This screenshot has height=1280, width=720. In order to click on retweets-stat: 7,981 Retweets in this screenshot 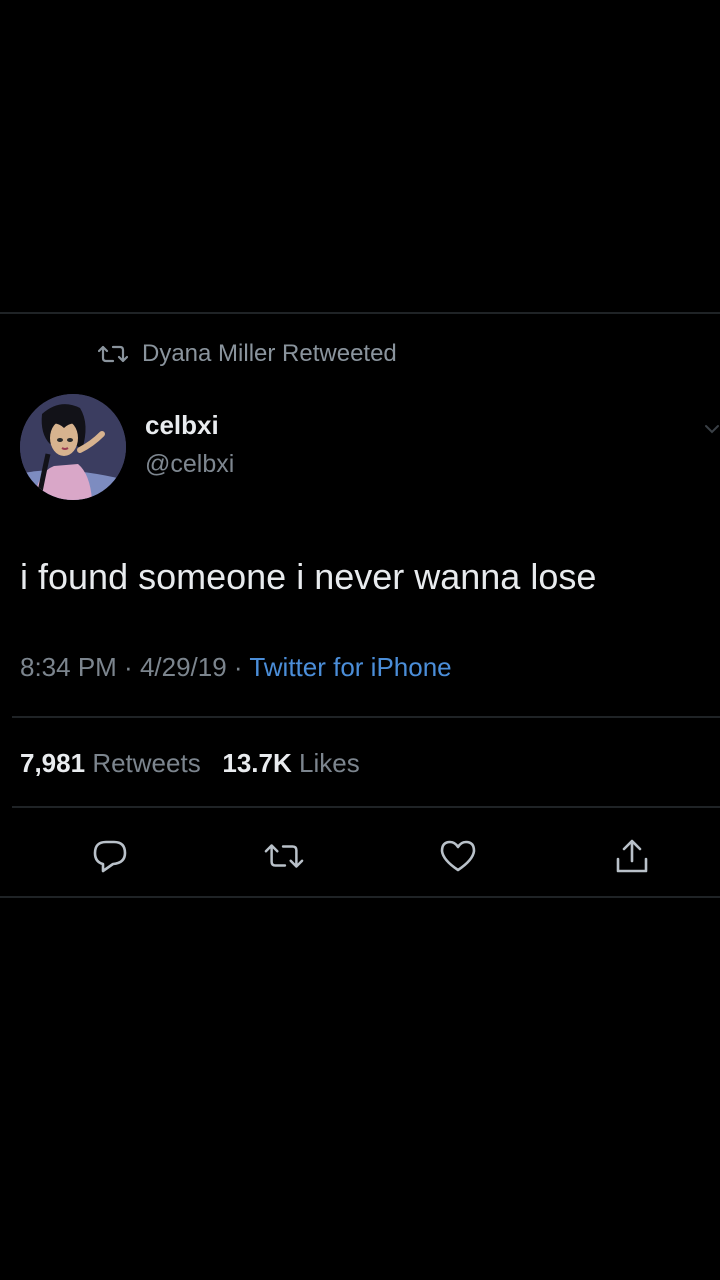, I will do `click(110, 763)`.